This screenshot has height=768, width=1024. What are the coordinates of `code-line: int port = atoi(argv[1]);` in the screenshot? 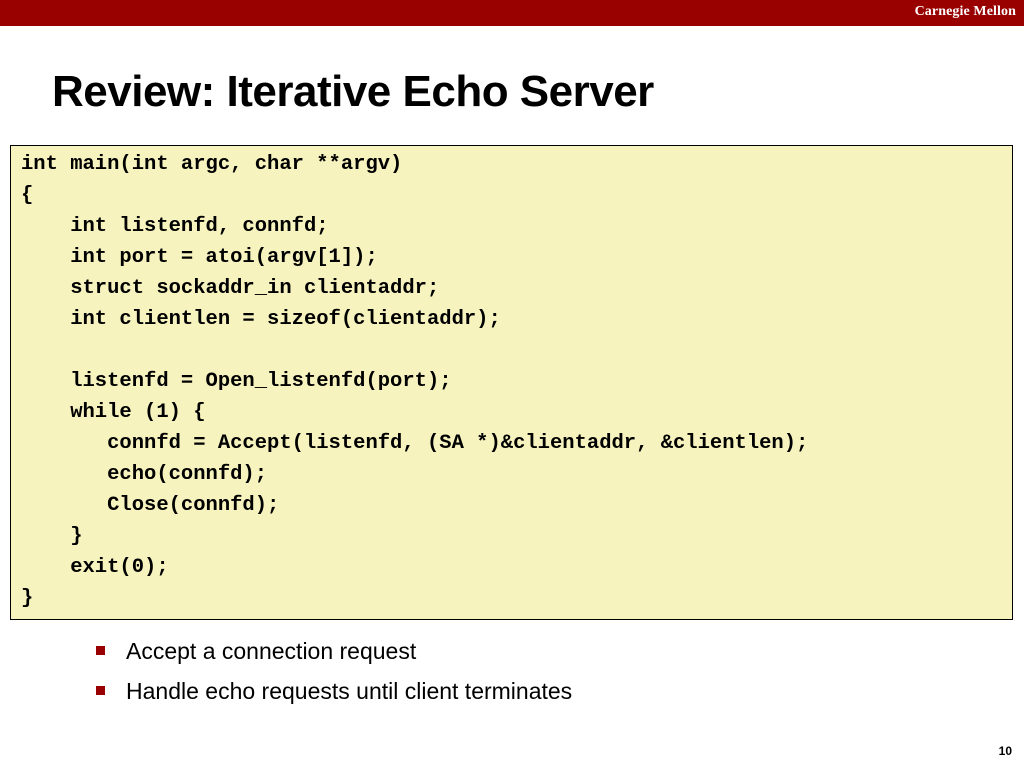 It's located at (199, 257).